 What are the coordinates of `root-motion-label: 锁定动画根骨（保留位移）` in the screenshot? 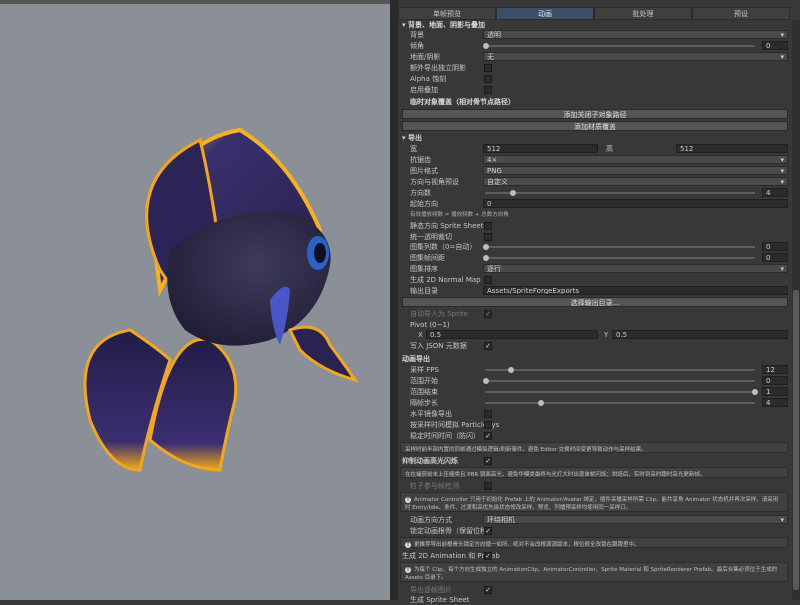 It's located at (452, 531).